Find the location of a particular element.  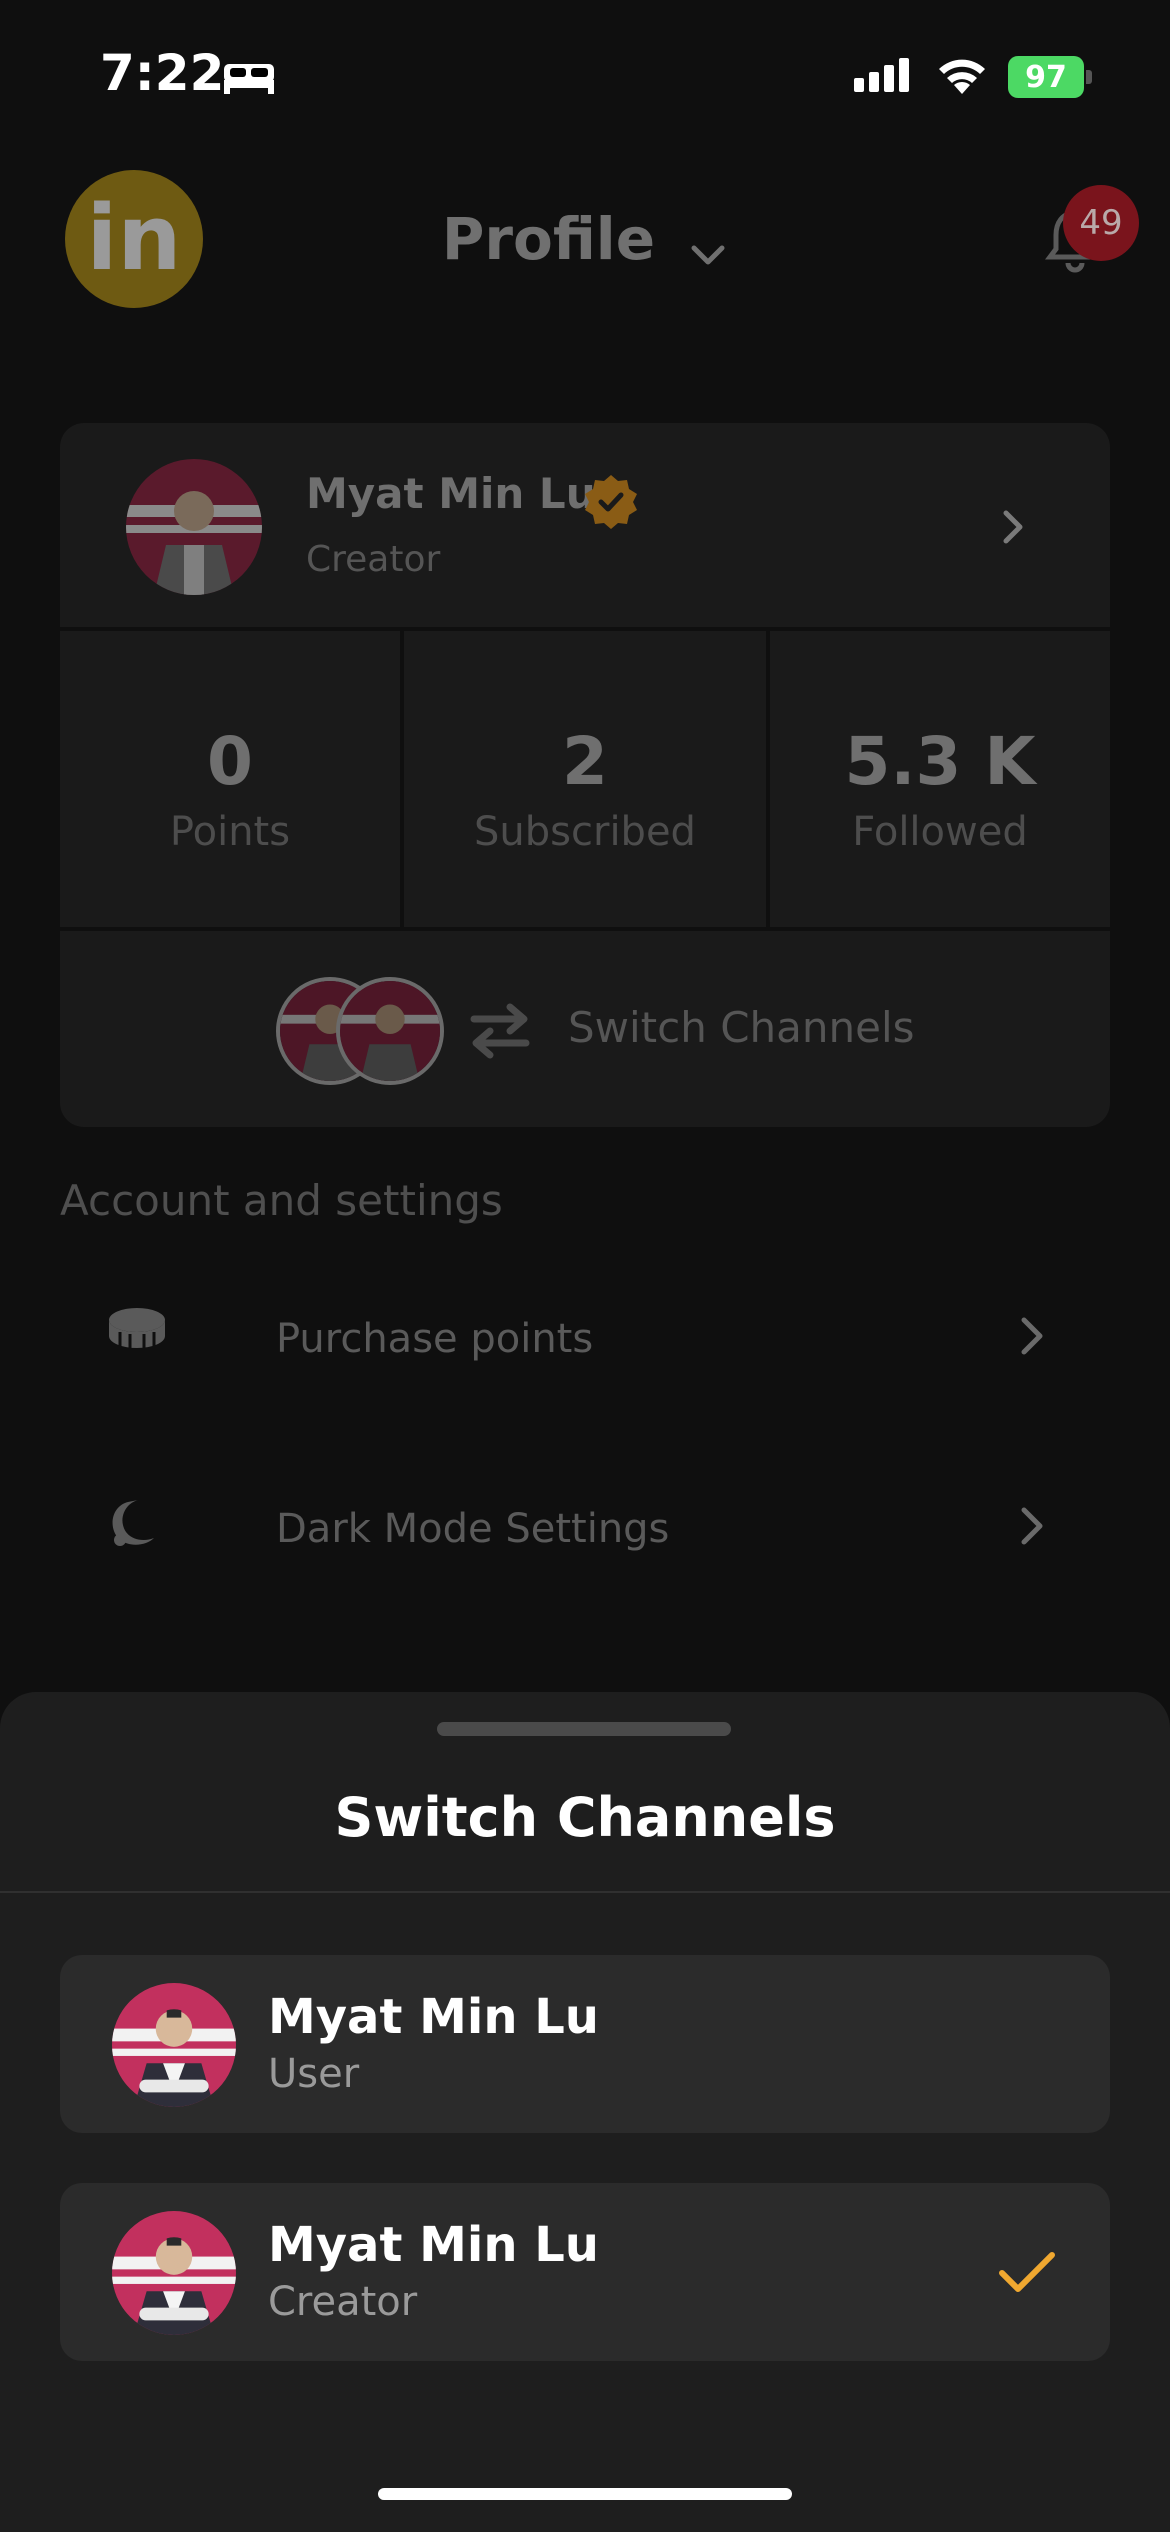

profile-name: Myat Min Lu is located at coordinates (451, 493).